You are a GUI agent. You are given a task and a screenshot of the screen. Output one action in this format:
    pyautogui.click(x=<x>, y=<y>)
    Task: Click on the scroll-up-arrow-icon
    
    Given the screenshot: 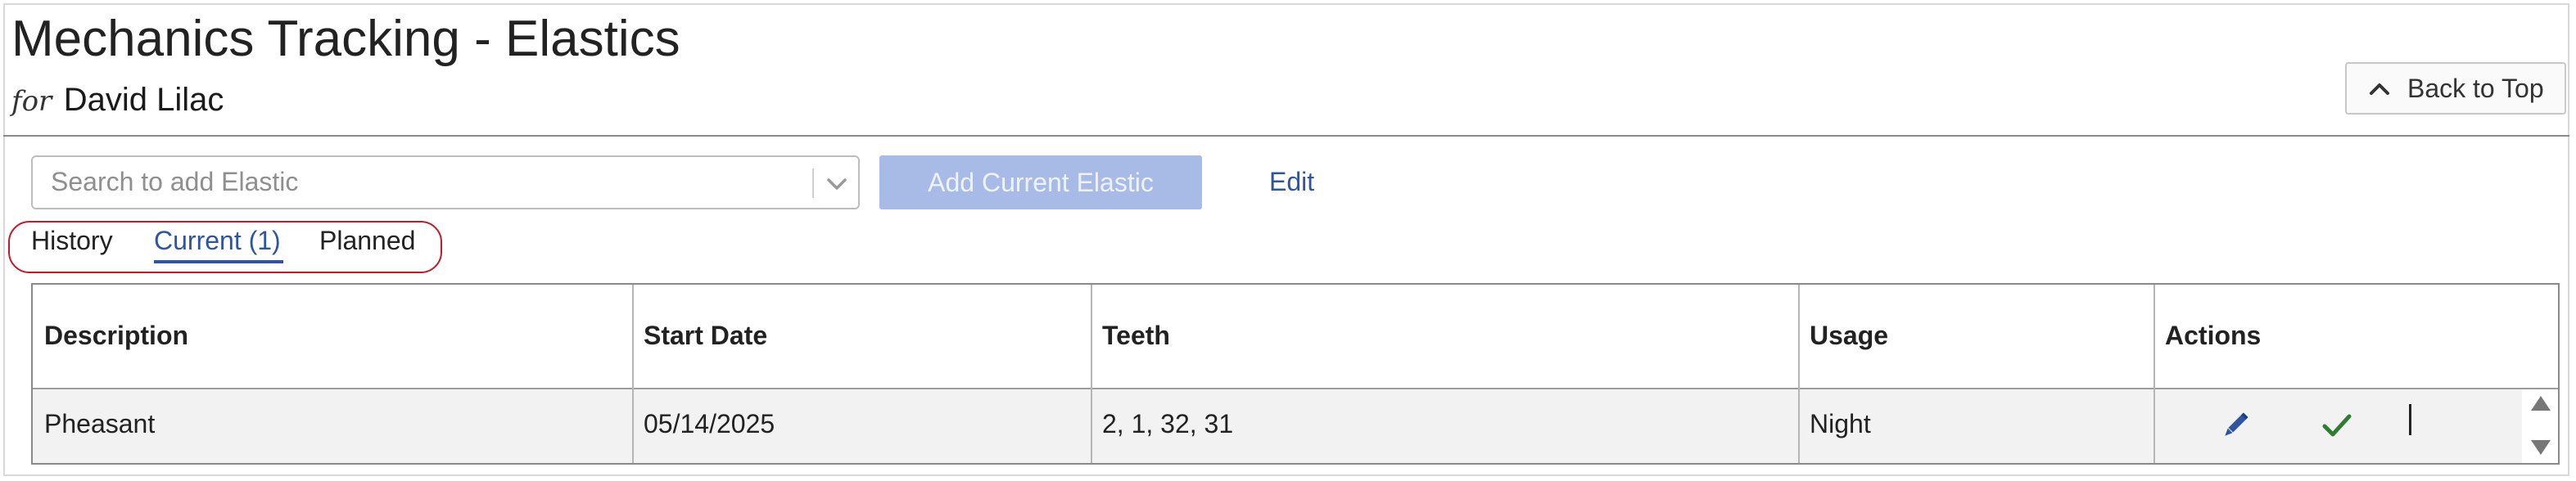 What is the action you would take?
    pyautogui.click(x=2541, y=403)
    